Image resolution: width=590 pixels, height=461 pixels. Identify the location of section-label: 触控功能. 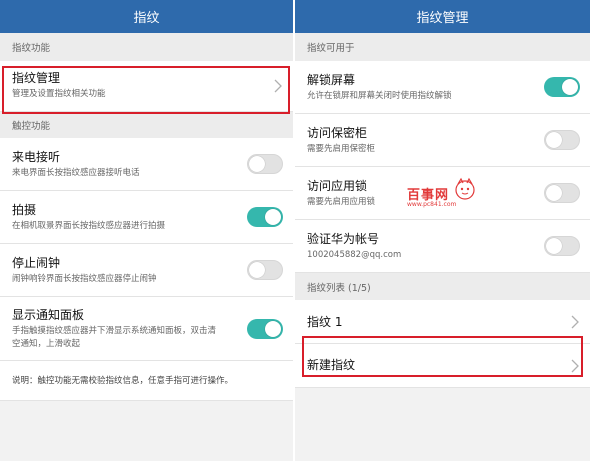
(31, 126).